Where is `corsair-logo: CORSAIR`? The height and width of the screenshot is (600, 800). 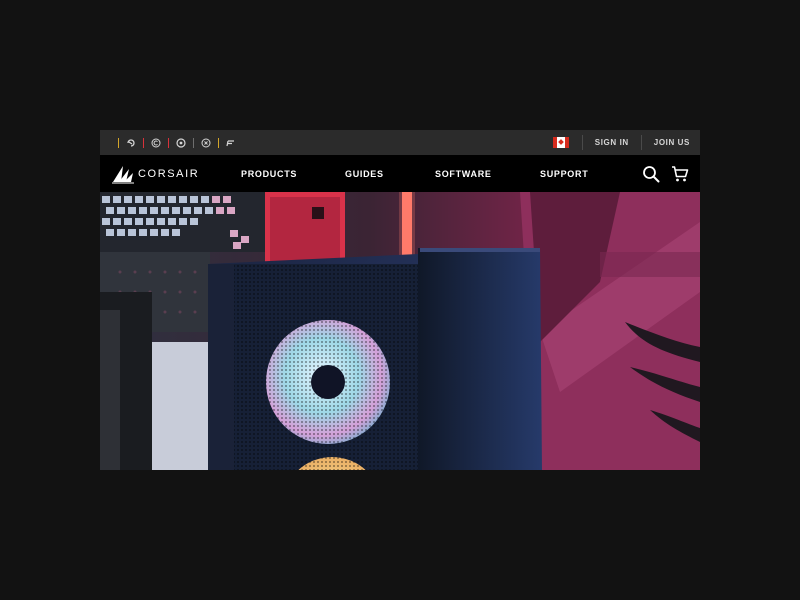
corsair-logo: CORSAIR is located at coordinates (155, 174).